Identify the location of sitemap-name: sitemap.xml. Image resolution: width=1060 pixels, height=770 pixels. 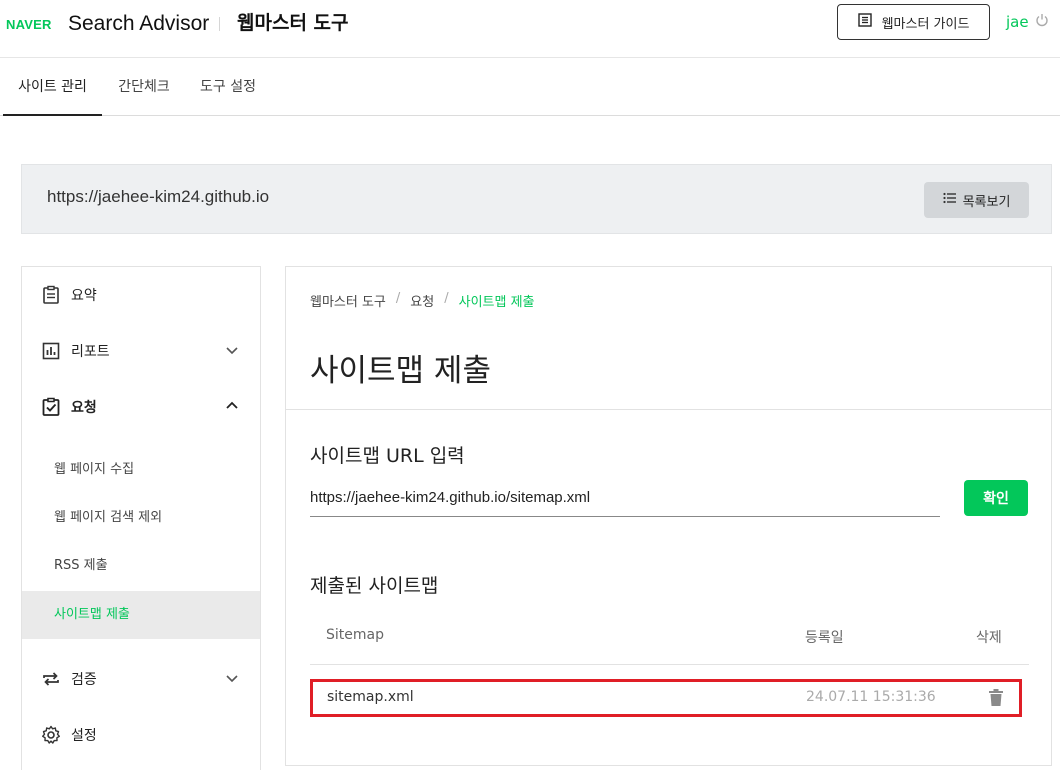
(370, 697).